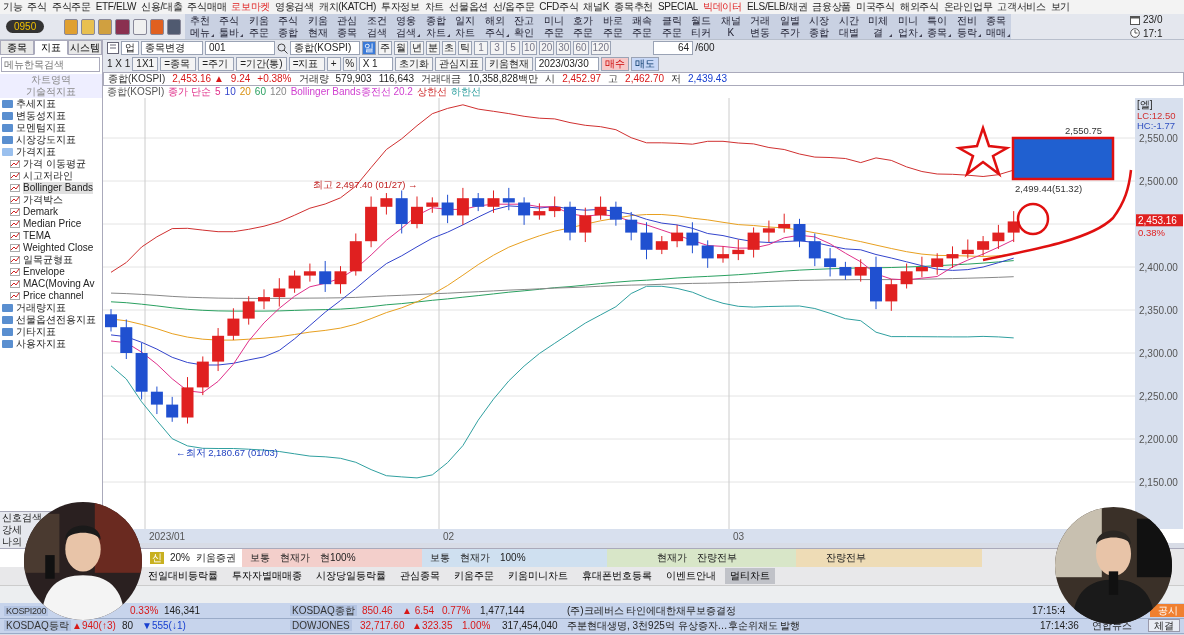 Image resolution: width=1184 pixels, height=635 pixels. Describe the element at coordinates (691, 576) in the screenshot. I see `window-tab: 이벤트안내` at that location.